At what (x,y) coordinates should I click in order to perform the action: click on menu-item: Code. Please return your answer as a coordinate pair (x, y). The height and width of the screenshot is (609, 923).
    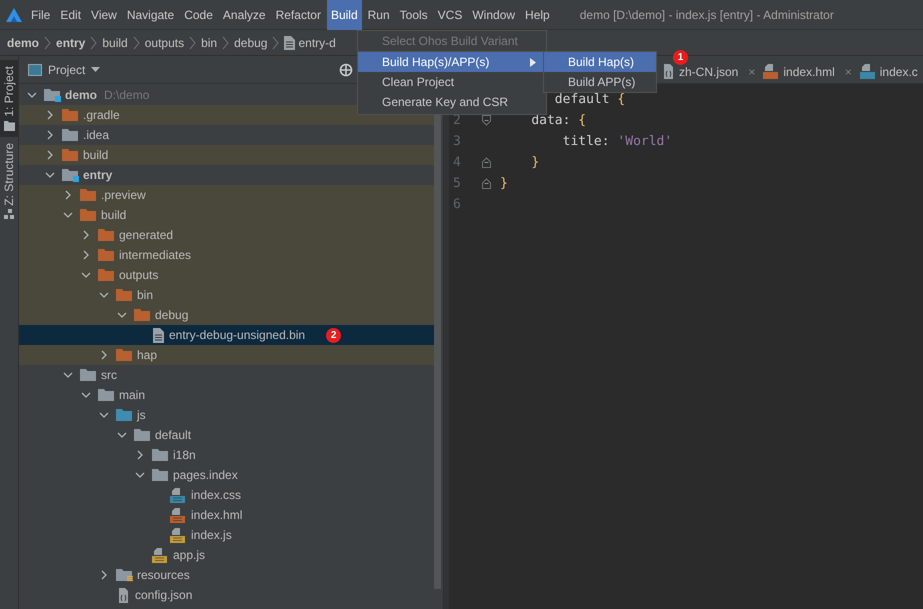
    Looking at the image, I should click on (198, 15).